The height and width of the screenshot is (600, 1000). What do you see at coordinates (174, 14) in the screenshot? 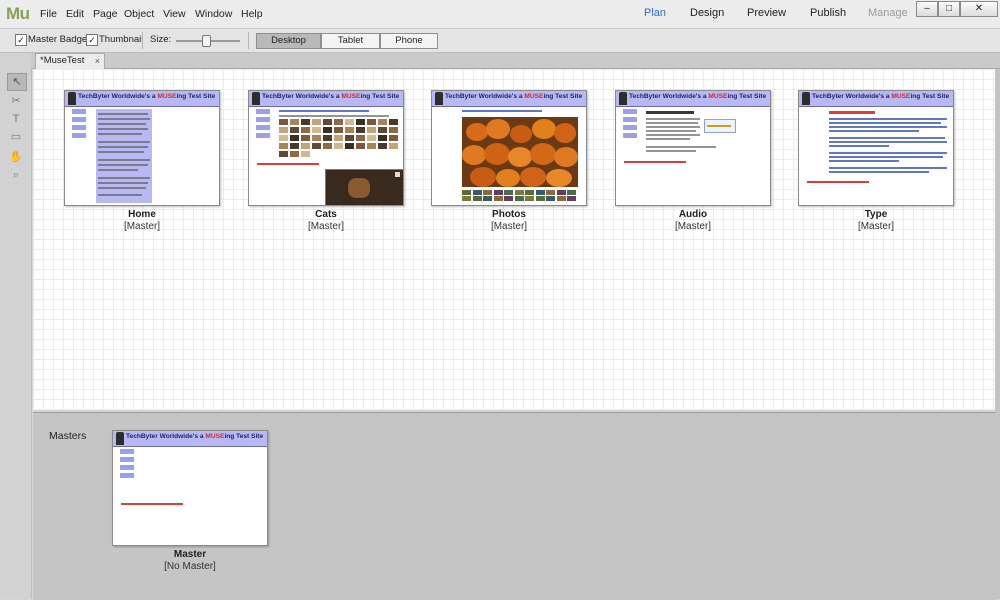
I see `menu-view: View` at bounding box center [174, 14].